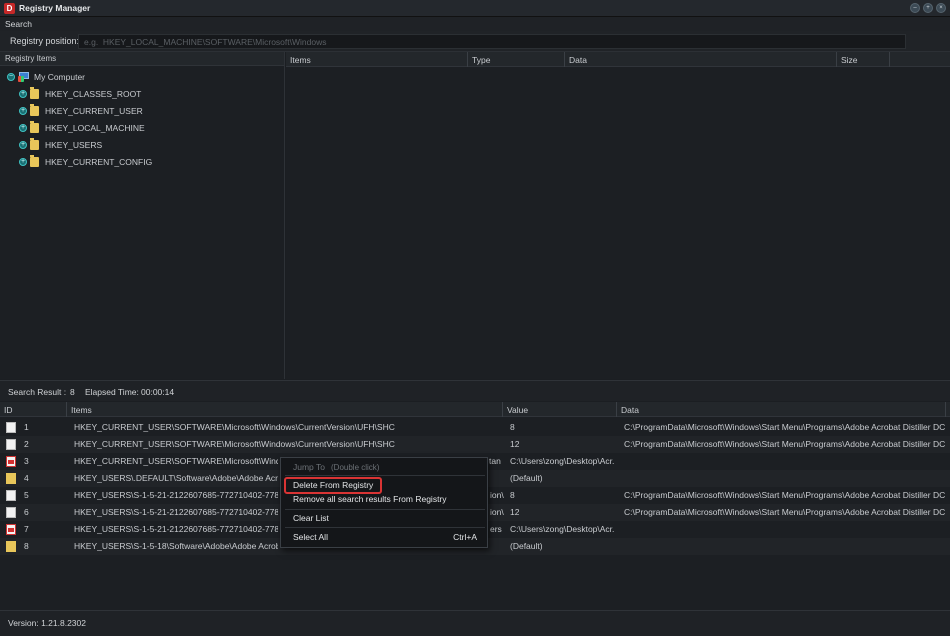 The width and height of the screenshot is (950, 636). What do you see at coordinates (85, 162) in the screenshot?
I see `tree-node-hkey-current-config: + HKEY_CURRENT_CONFIG` at bounding box center [85, 162].